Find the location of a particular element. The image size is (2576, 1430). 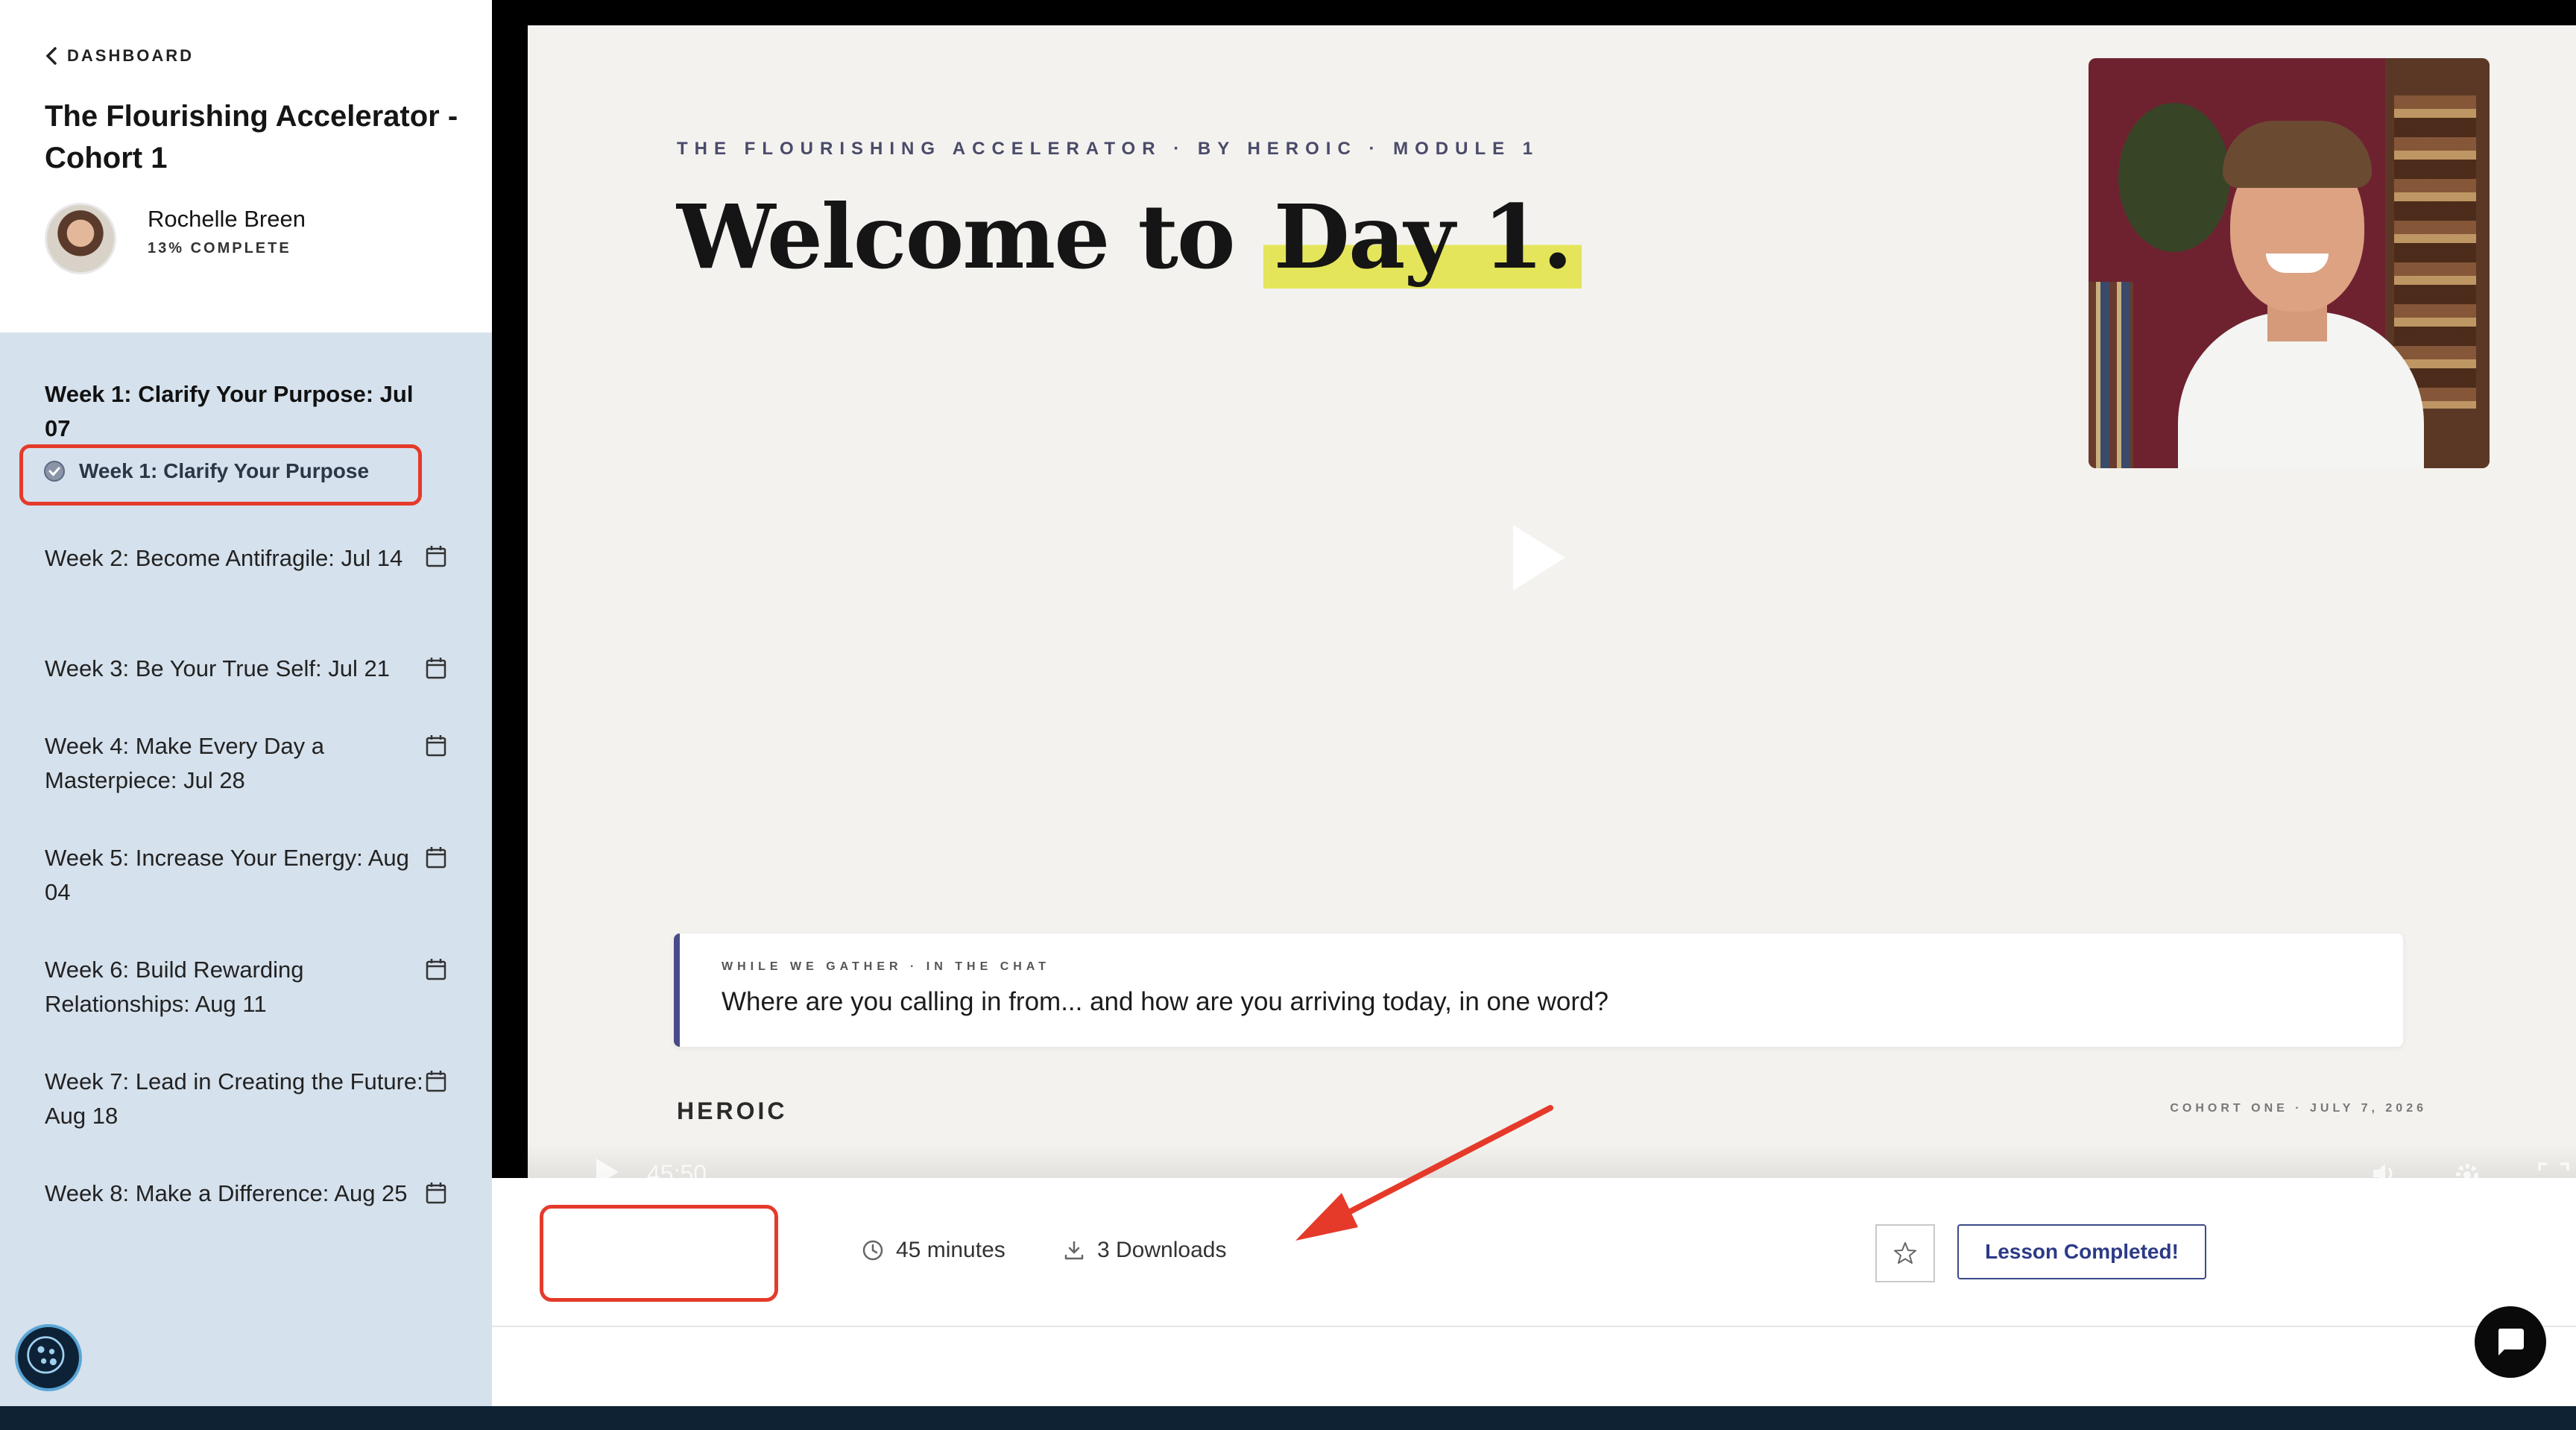

volume-icon is located at coordinates (2384, 1168).